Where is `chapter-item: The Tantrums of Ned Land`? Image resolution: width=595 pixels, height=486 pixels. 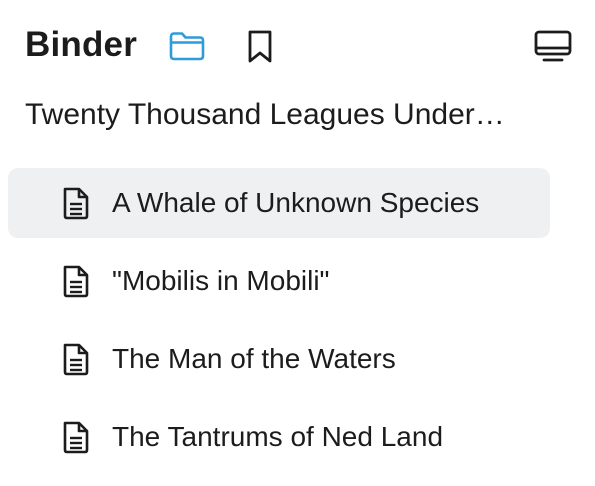
chapter-item: The Tantrums of Ned Land is located at coordinates (279, 437).